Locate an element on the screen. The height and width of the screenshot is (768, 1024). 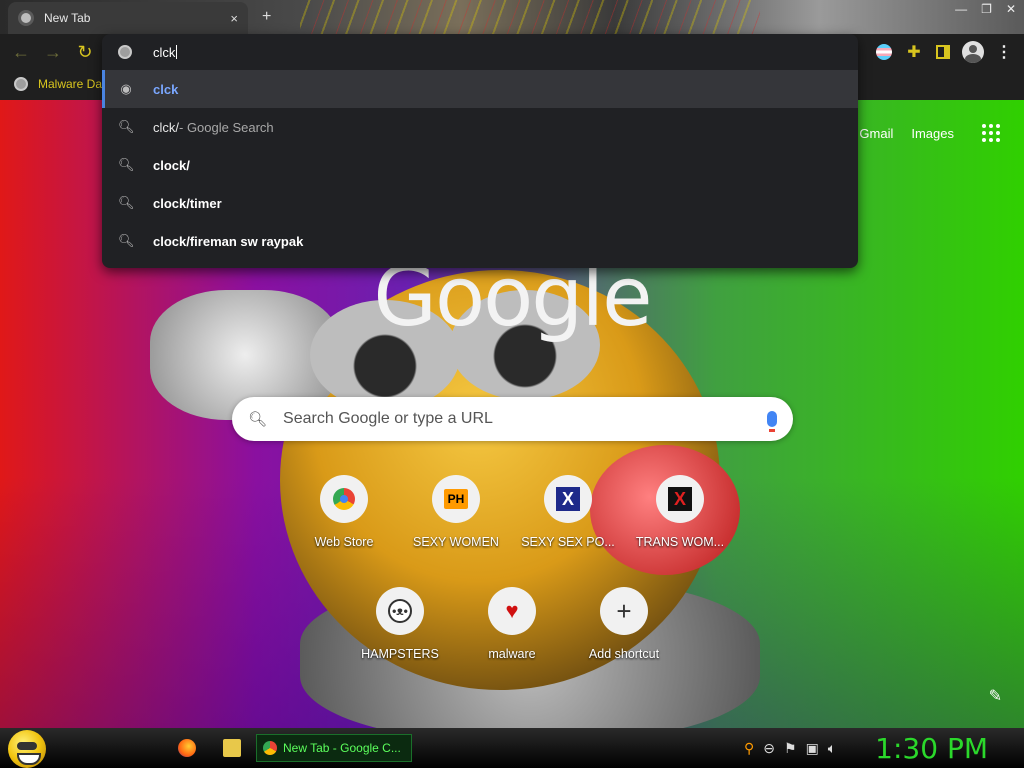
globe-icon: ◉ is located at coordinates (126, 88).